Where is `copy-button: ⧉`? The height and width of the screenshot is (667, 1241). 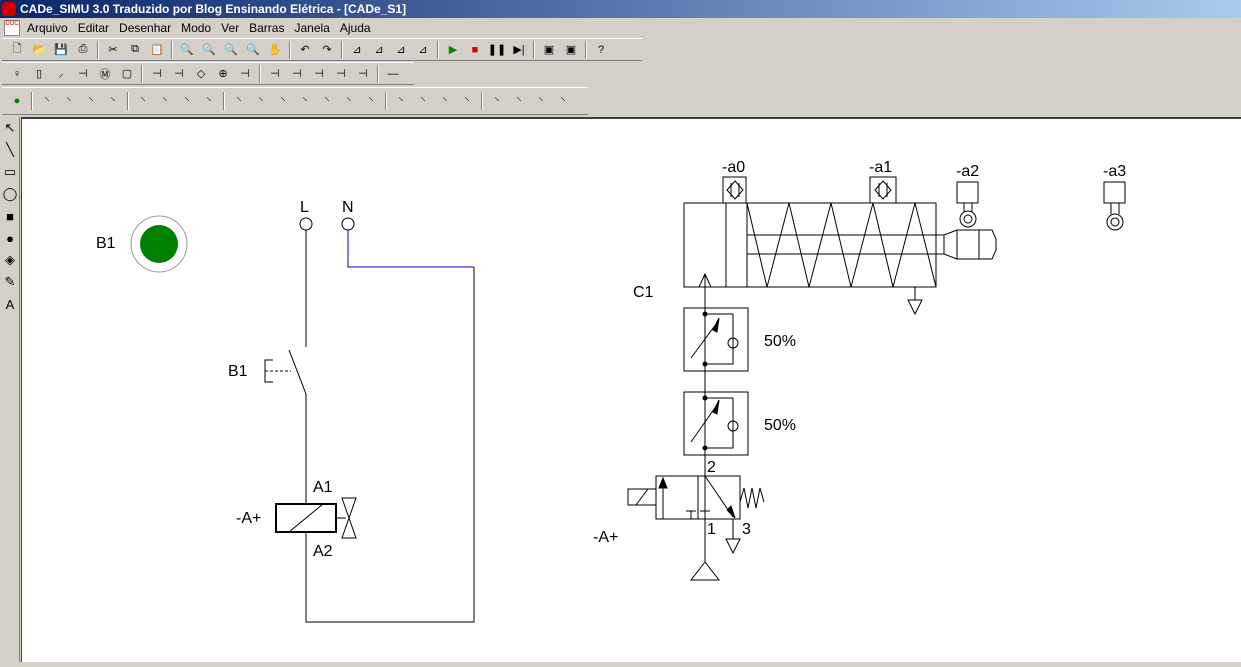 copy-button: ⧉ is located at coordinates (135, 50).